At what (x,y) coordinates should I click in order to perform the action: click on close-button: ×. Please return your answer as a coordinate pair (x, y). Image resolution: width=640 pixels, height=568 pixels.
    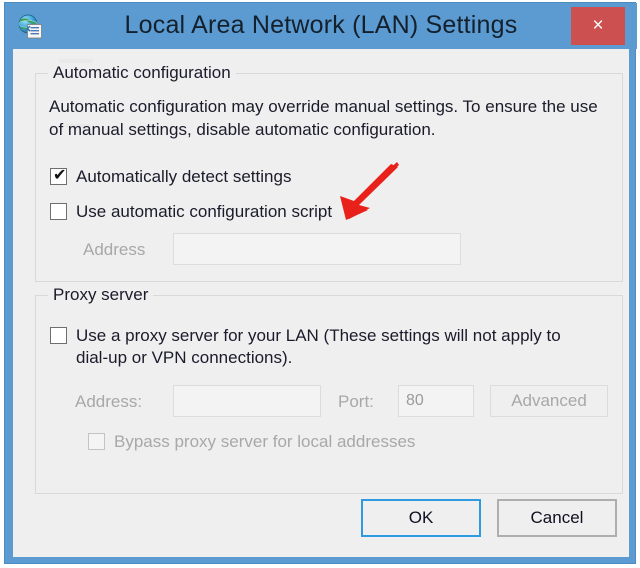
    Looking at the image, I should click on (598, 26).